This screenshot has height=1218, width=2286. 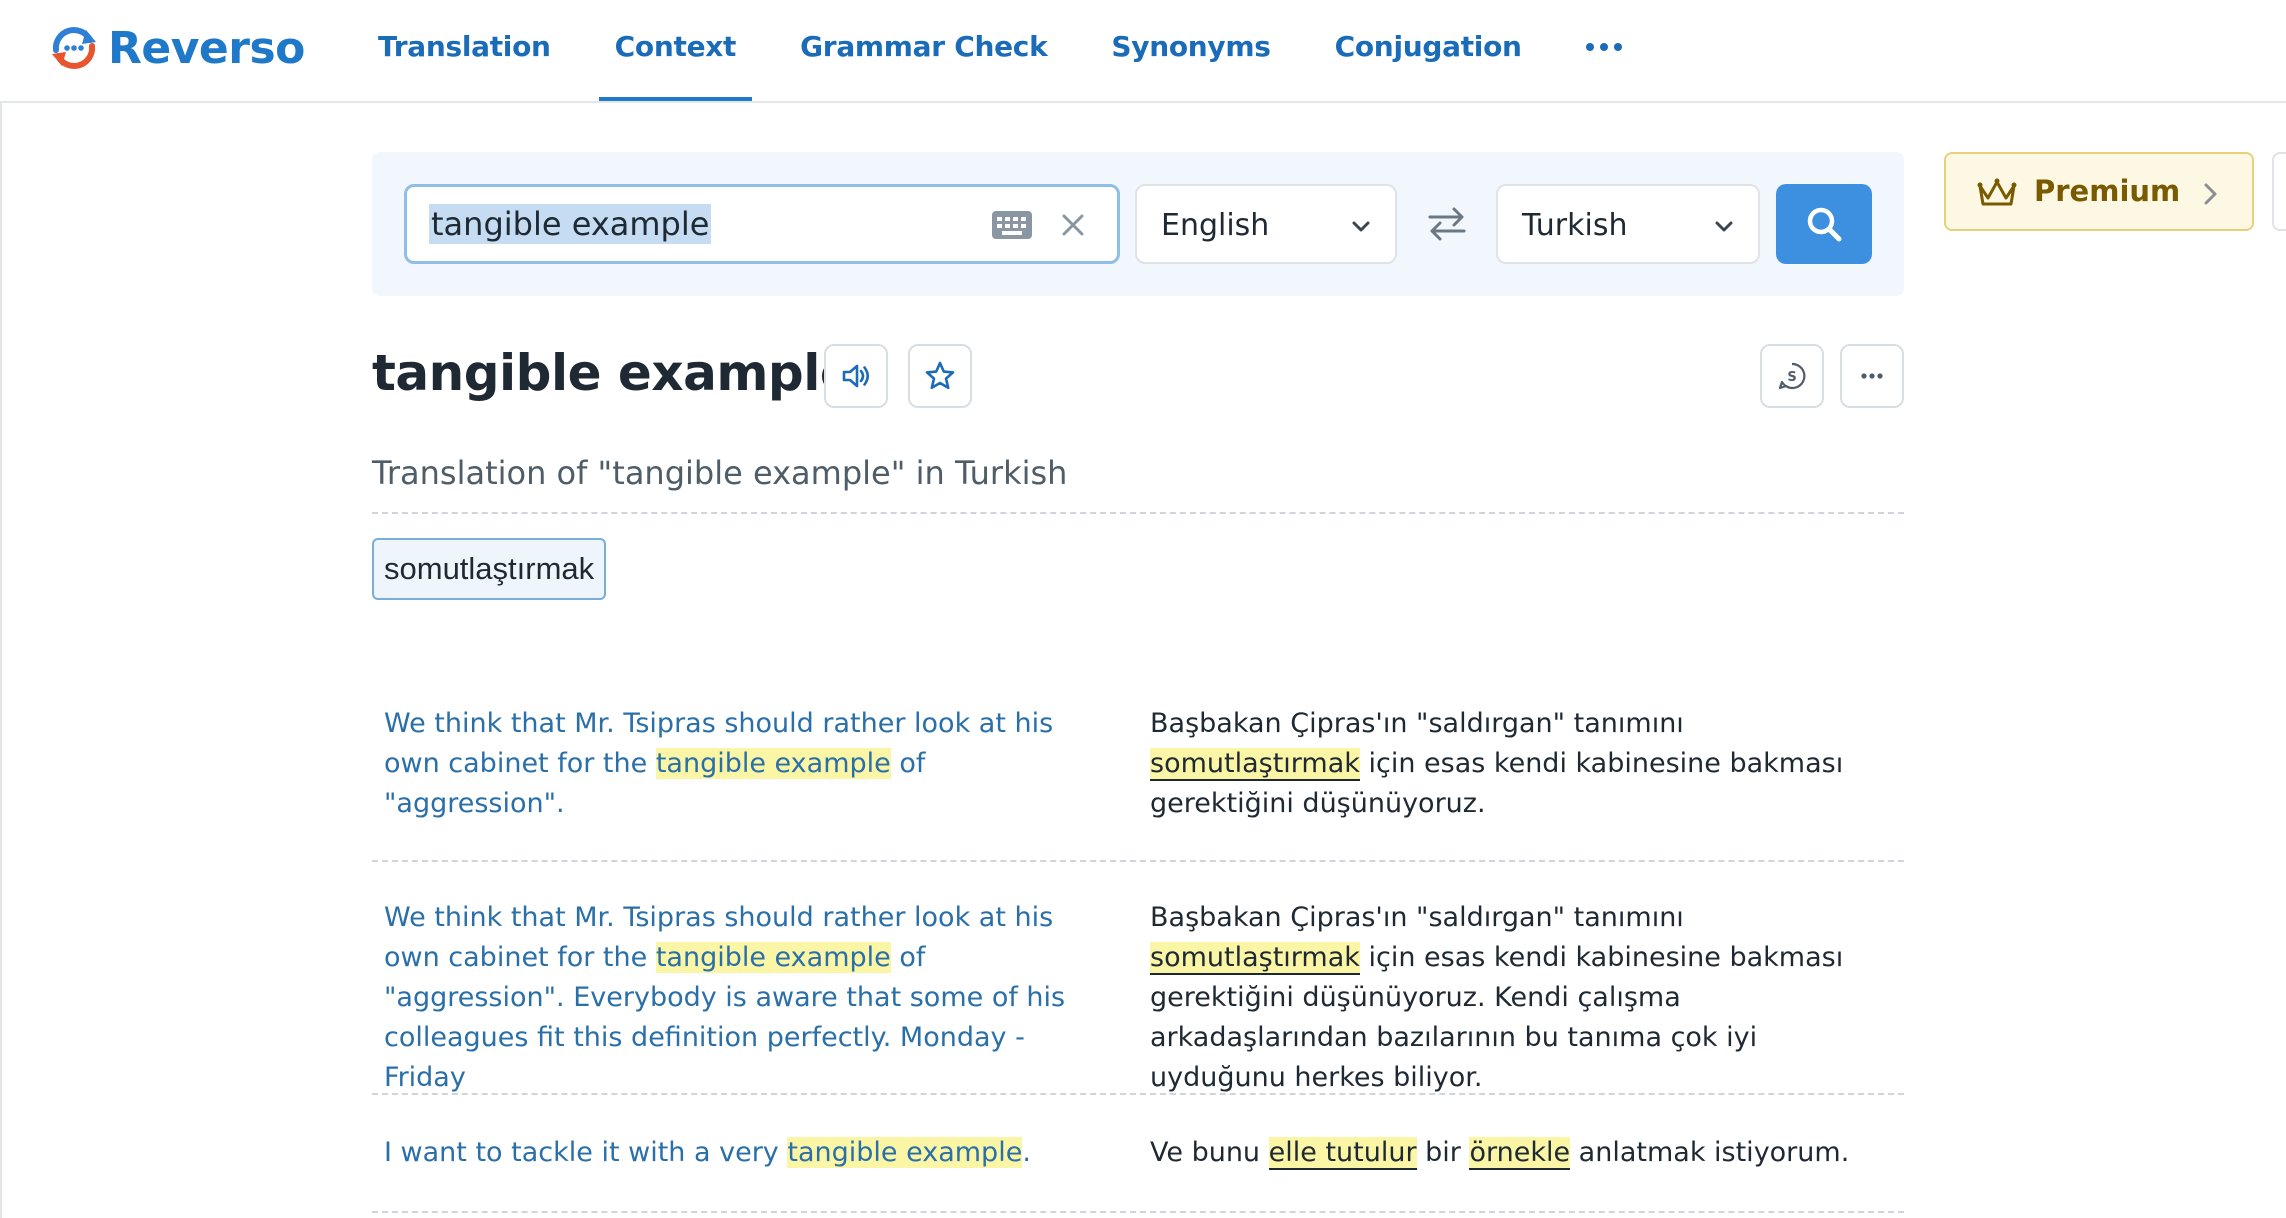 I want to click on nav-context: Context, so click(x=675, y=50).